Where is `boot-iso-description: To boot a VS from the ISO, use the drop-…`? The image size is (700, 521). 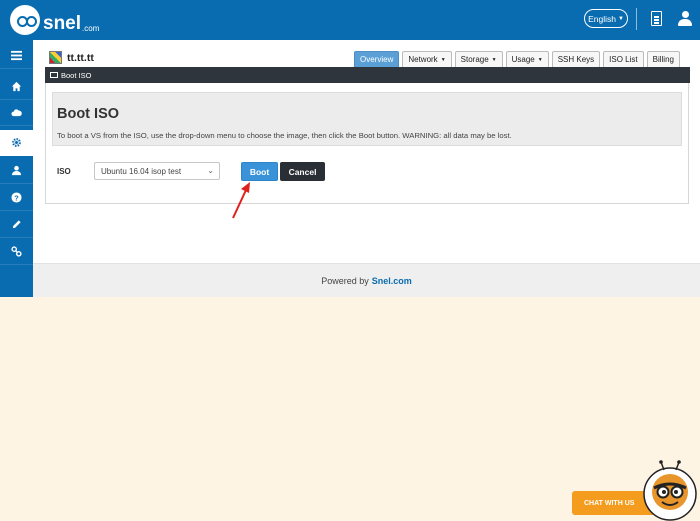 boot-iso-description: To boot a VS from the ISO, use the drop-… is located at coordinates (284, 135).